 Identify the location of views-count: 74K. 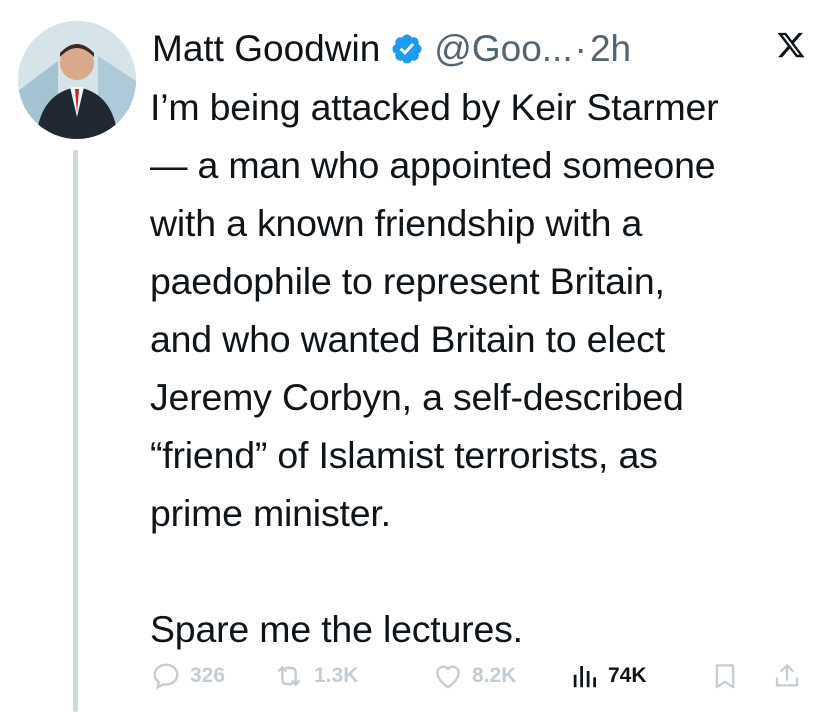
(627, 675).